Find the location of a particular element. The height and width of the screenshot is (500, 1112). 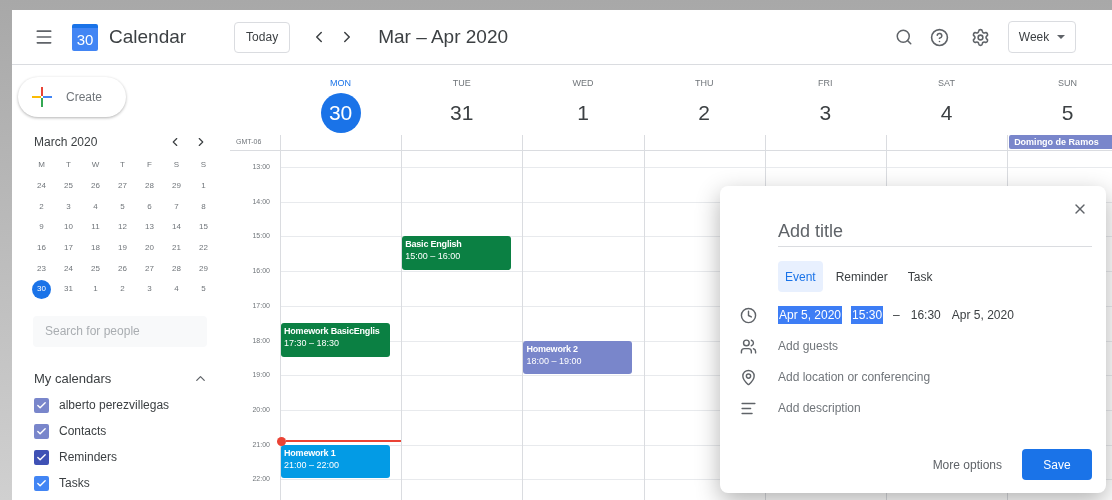

dialog-field: Add guests is located at coordinates (808, 346).